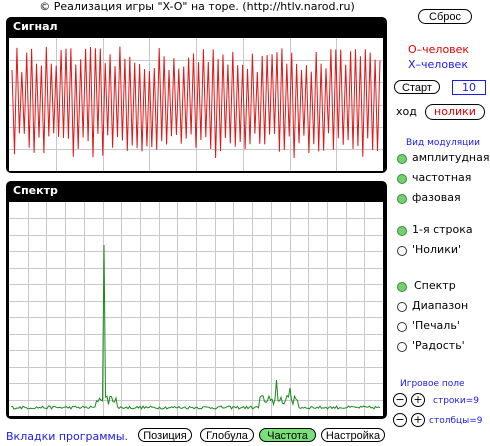 The width and height of the screenshot is (490, 446). Describe the element at coordinates (432, 384) in the screenshot. I see `field-title: Игровое поле` at that location.